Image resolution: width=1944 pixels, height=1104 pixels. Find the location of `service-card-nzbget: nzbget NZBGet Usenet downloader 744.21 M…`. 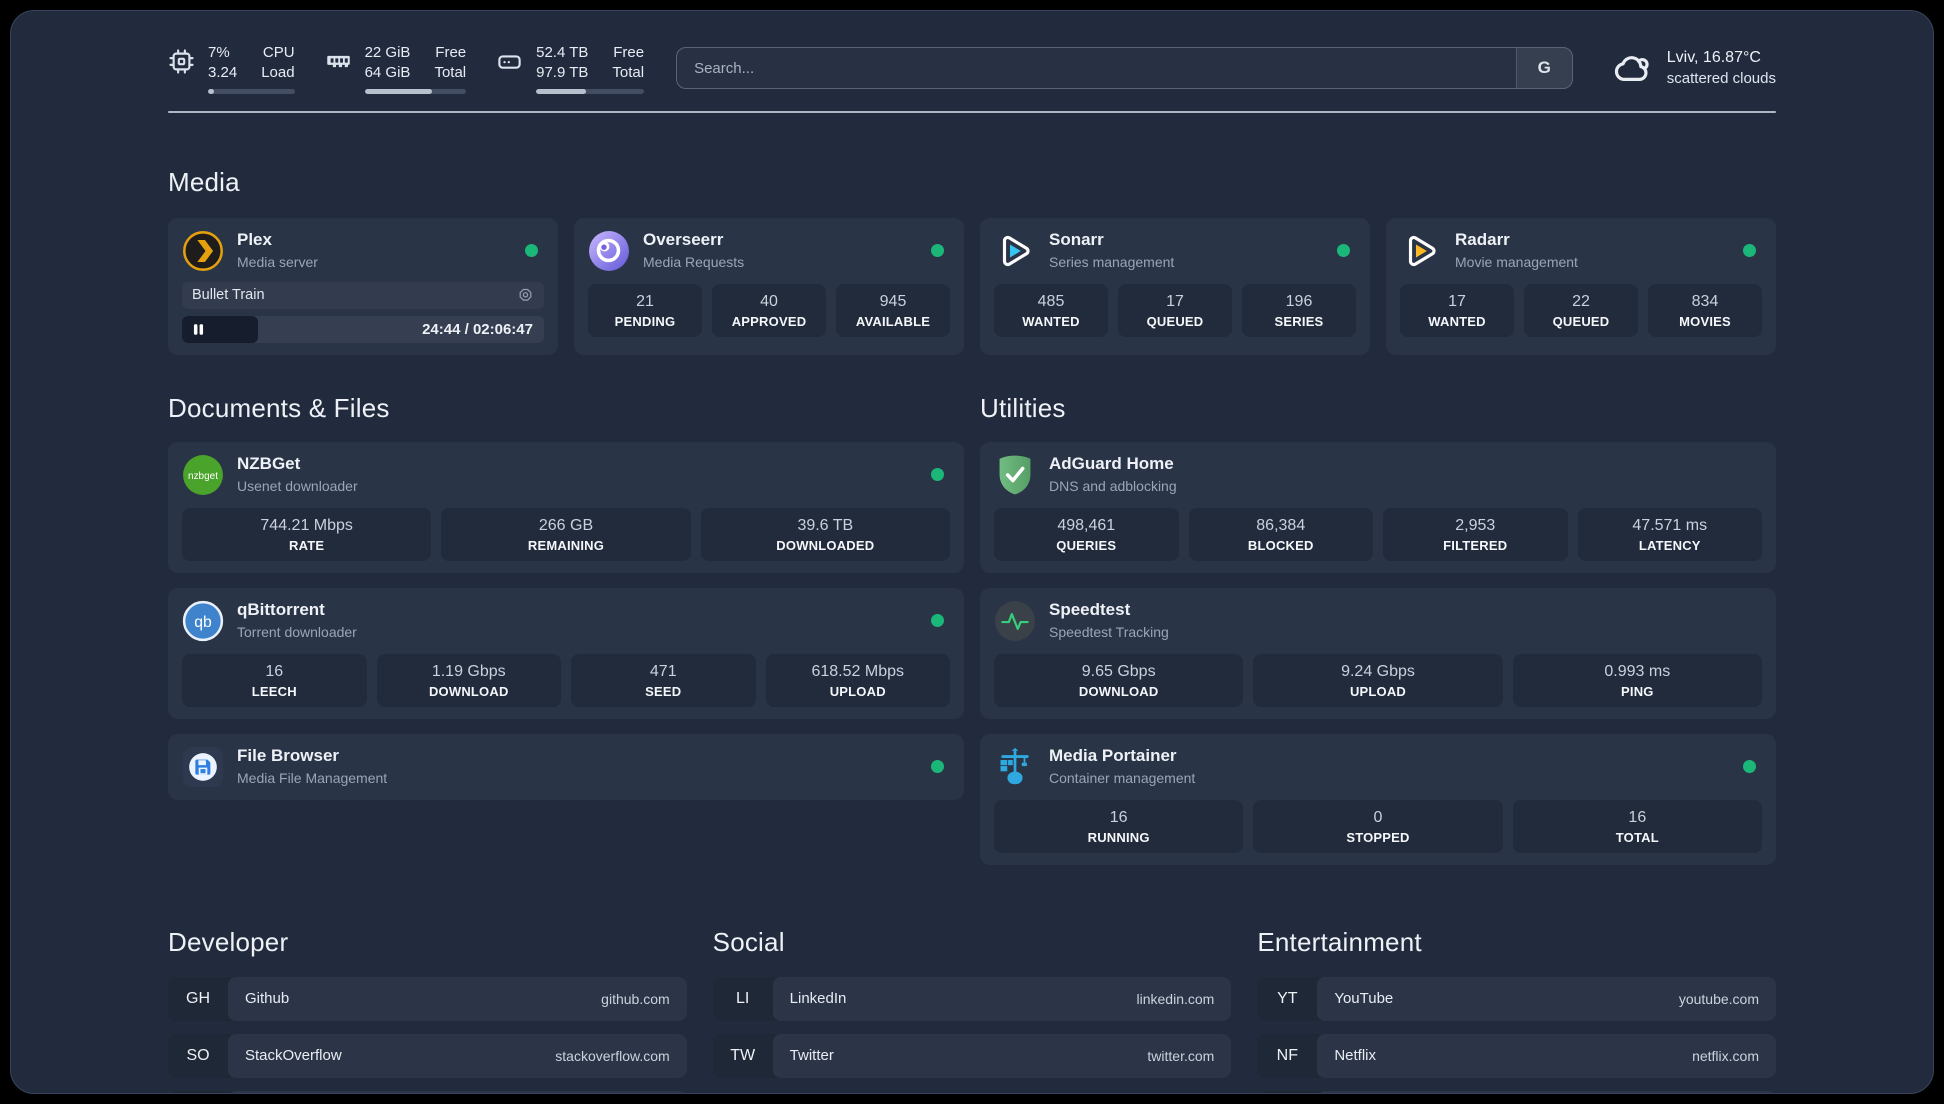

service-card-nzbget: nzbget NZBGet Usenet downloader 744.21 M… is located at coordinates (566, 507).